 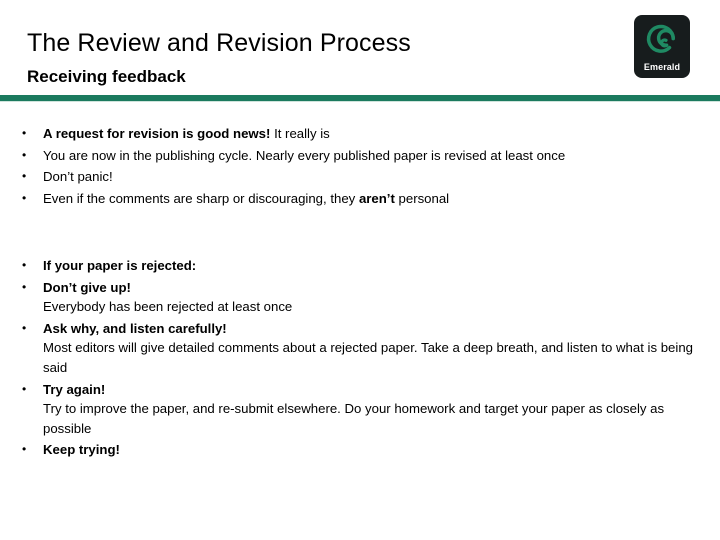 What do you see at coordinates (350, 266) in the screenshot?
I see `list-item: • If your paper is rejected:` at bounding box center [350, 266].